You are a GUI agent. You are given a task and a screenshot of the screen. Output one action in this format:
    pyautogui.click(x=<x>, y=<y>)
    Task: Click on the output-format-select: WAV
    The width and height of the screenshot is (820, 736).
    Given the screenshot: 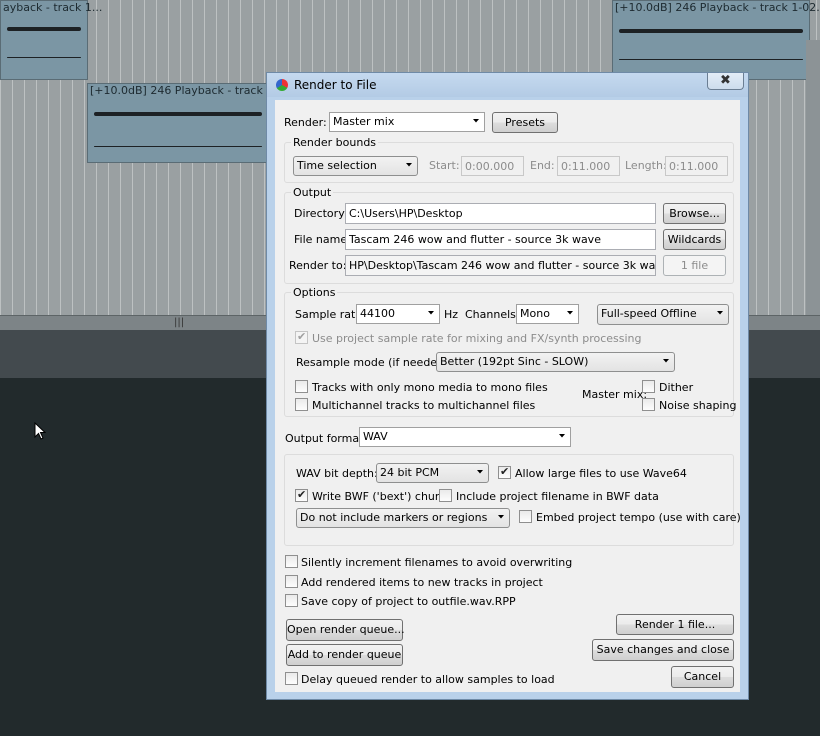 What is the action you would take?
    pyautogui.click(x=465, y=437)
    